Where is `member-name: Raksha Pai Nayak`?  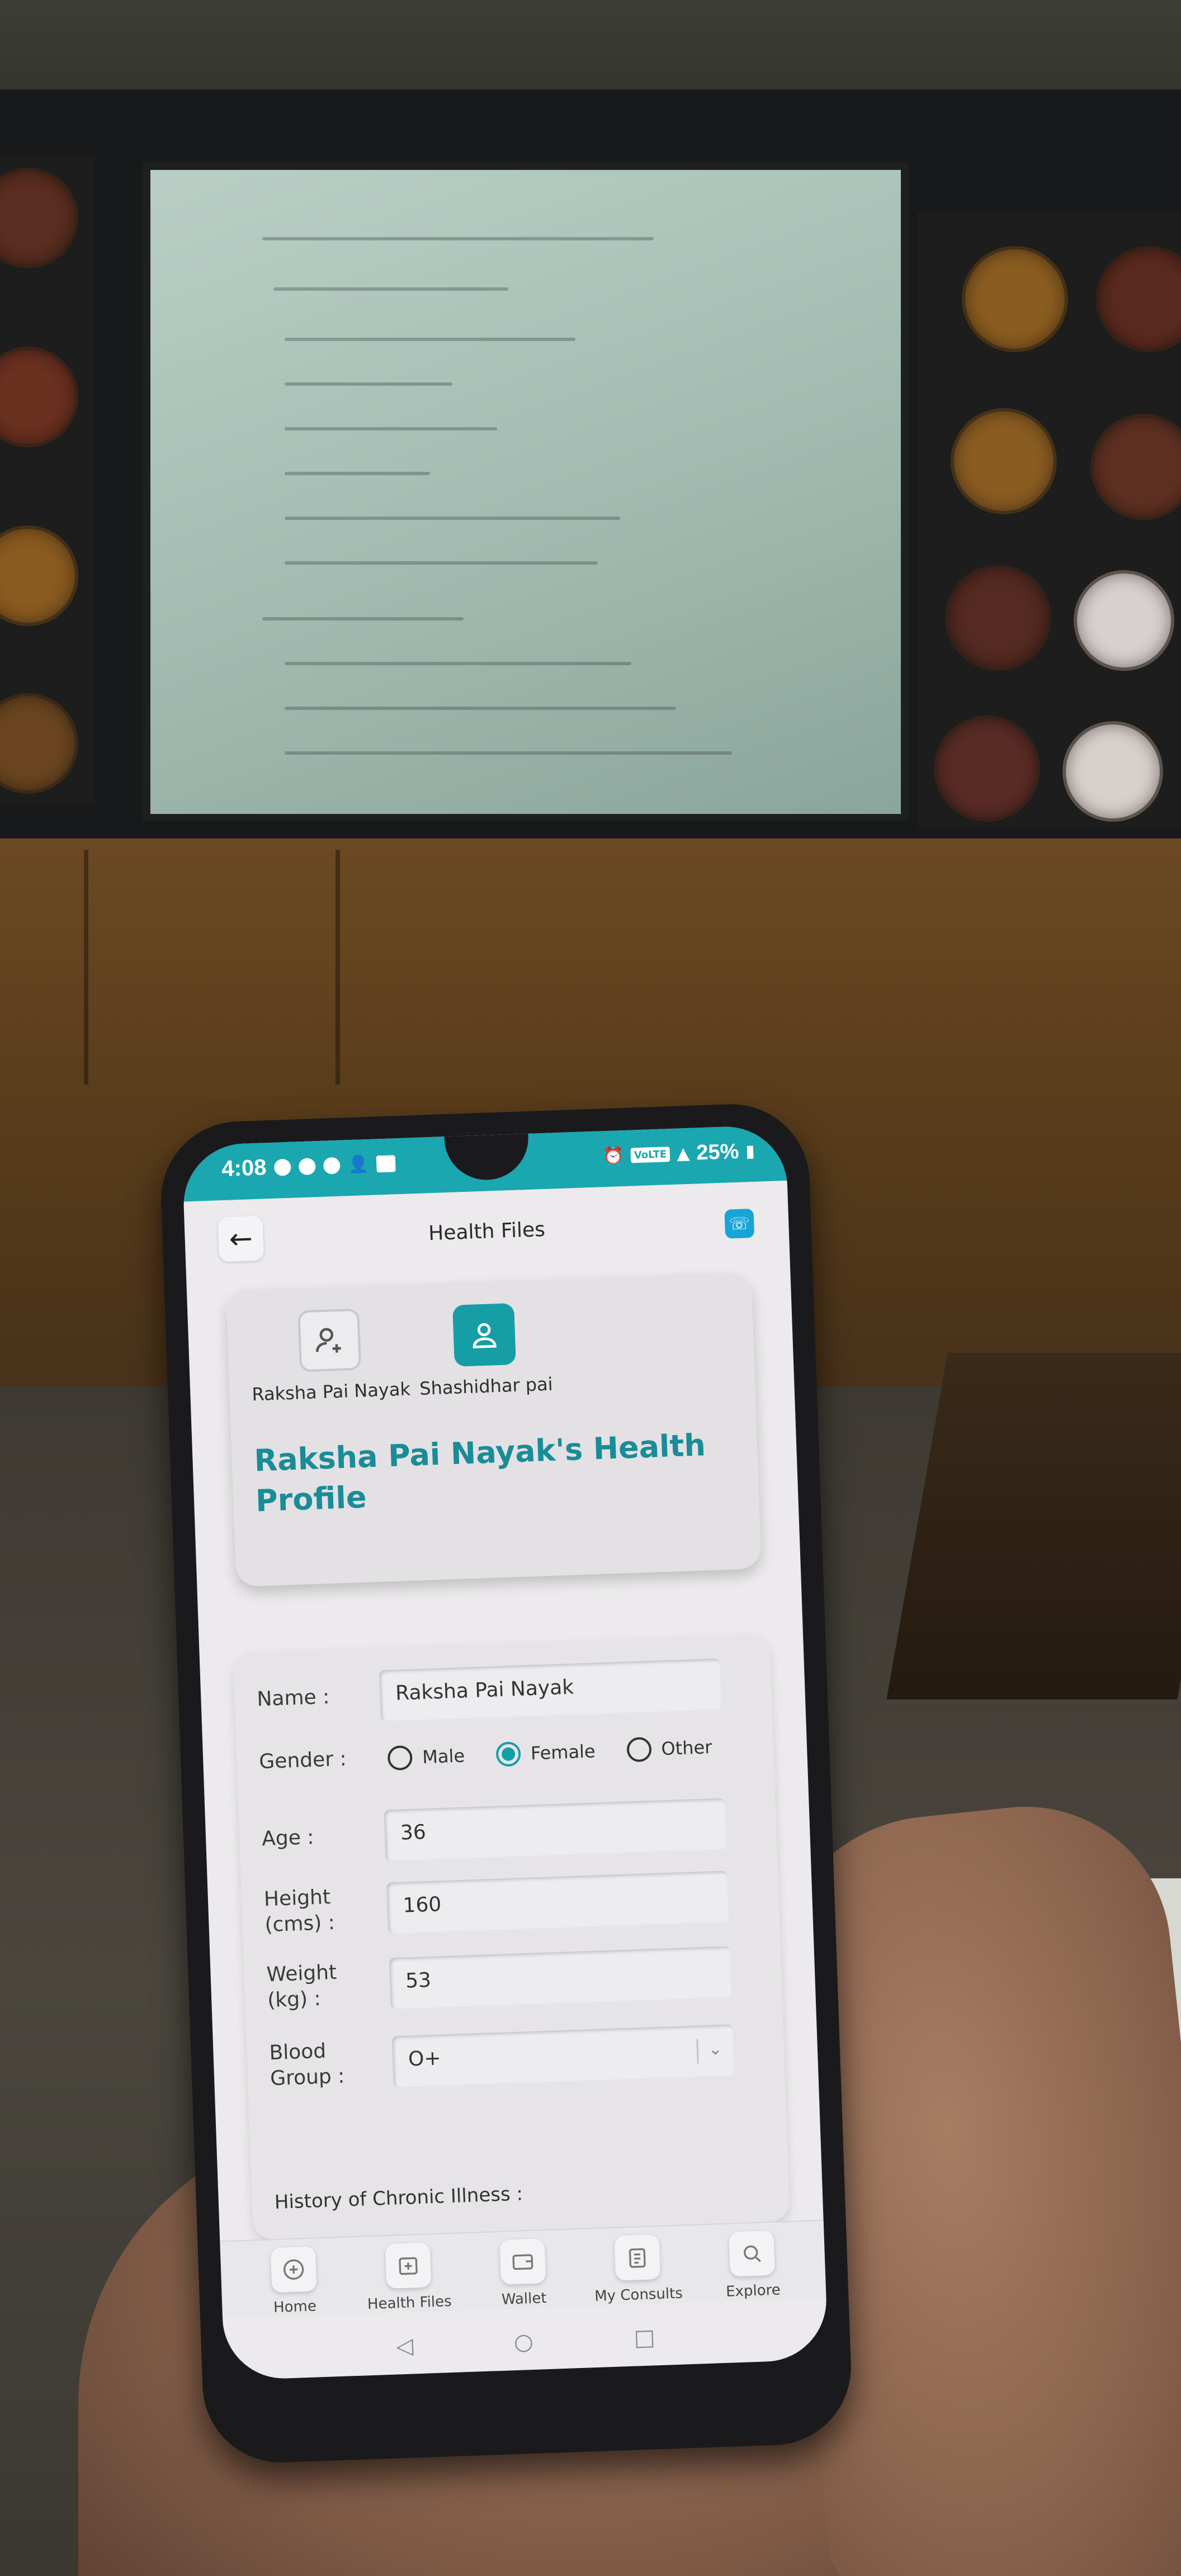
member-name: Raksha Pai Nayak is located at coordinates (331, 1392).